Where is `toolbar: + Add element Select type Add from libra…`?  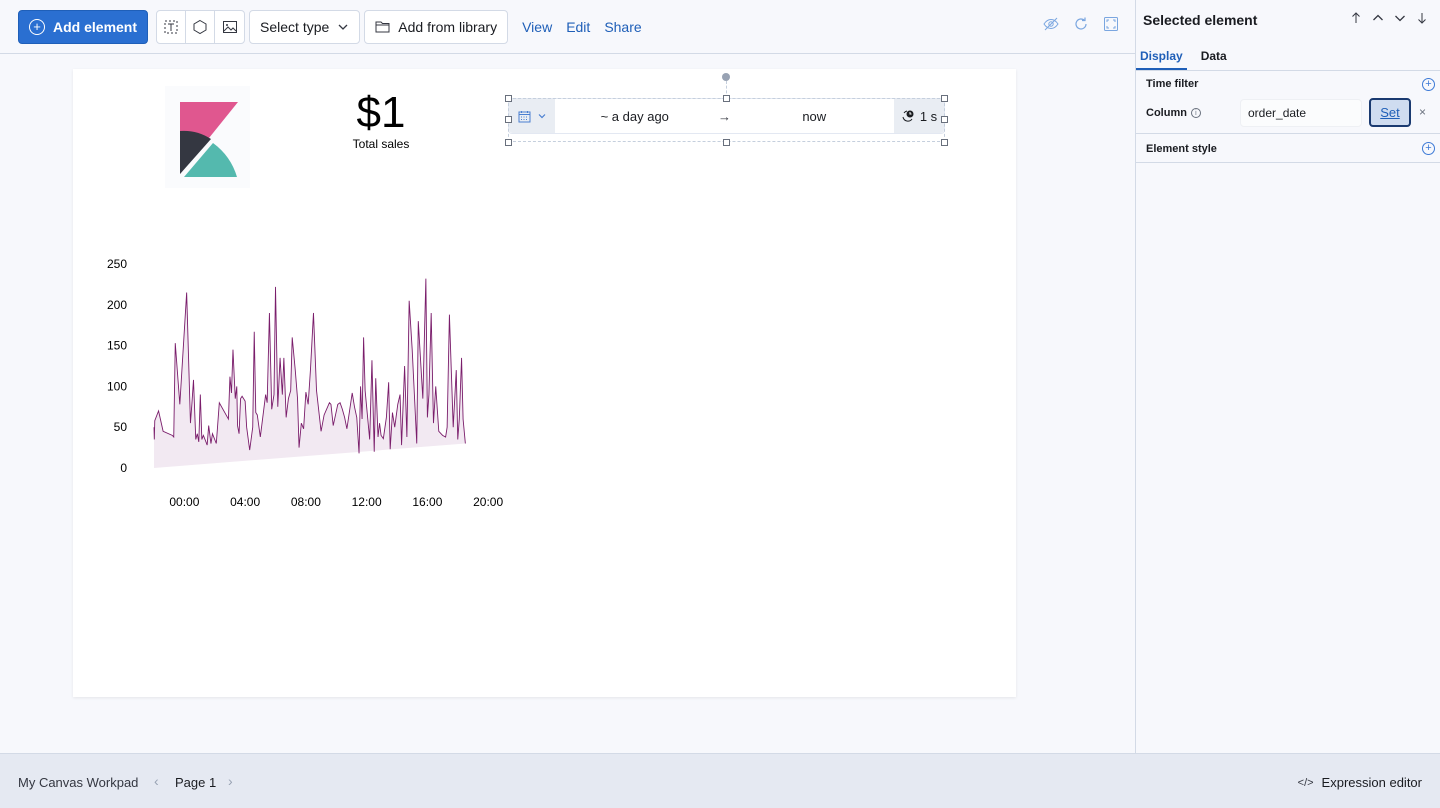
toolbar: + Add element Select type Add from libra… is located at coordinates (567, 27).